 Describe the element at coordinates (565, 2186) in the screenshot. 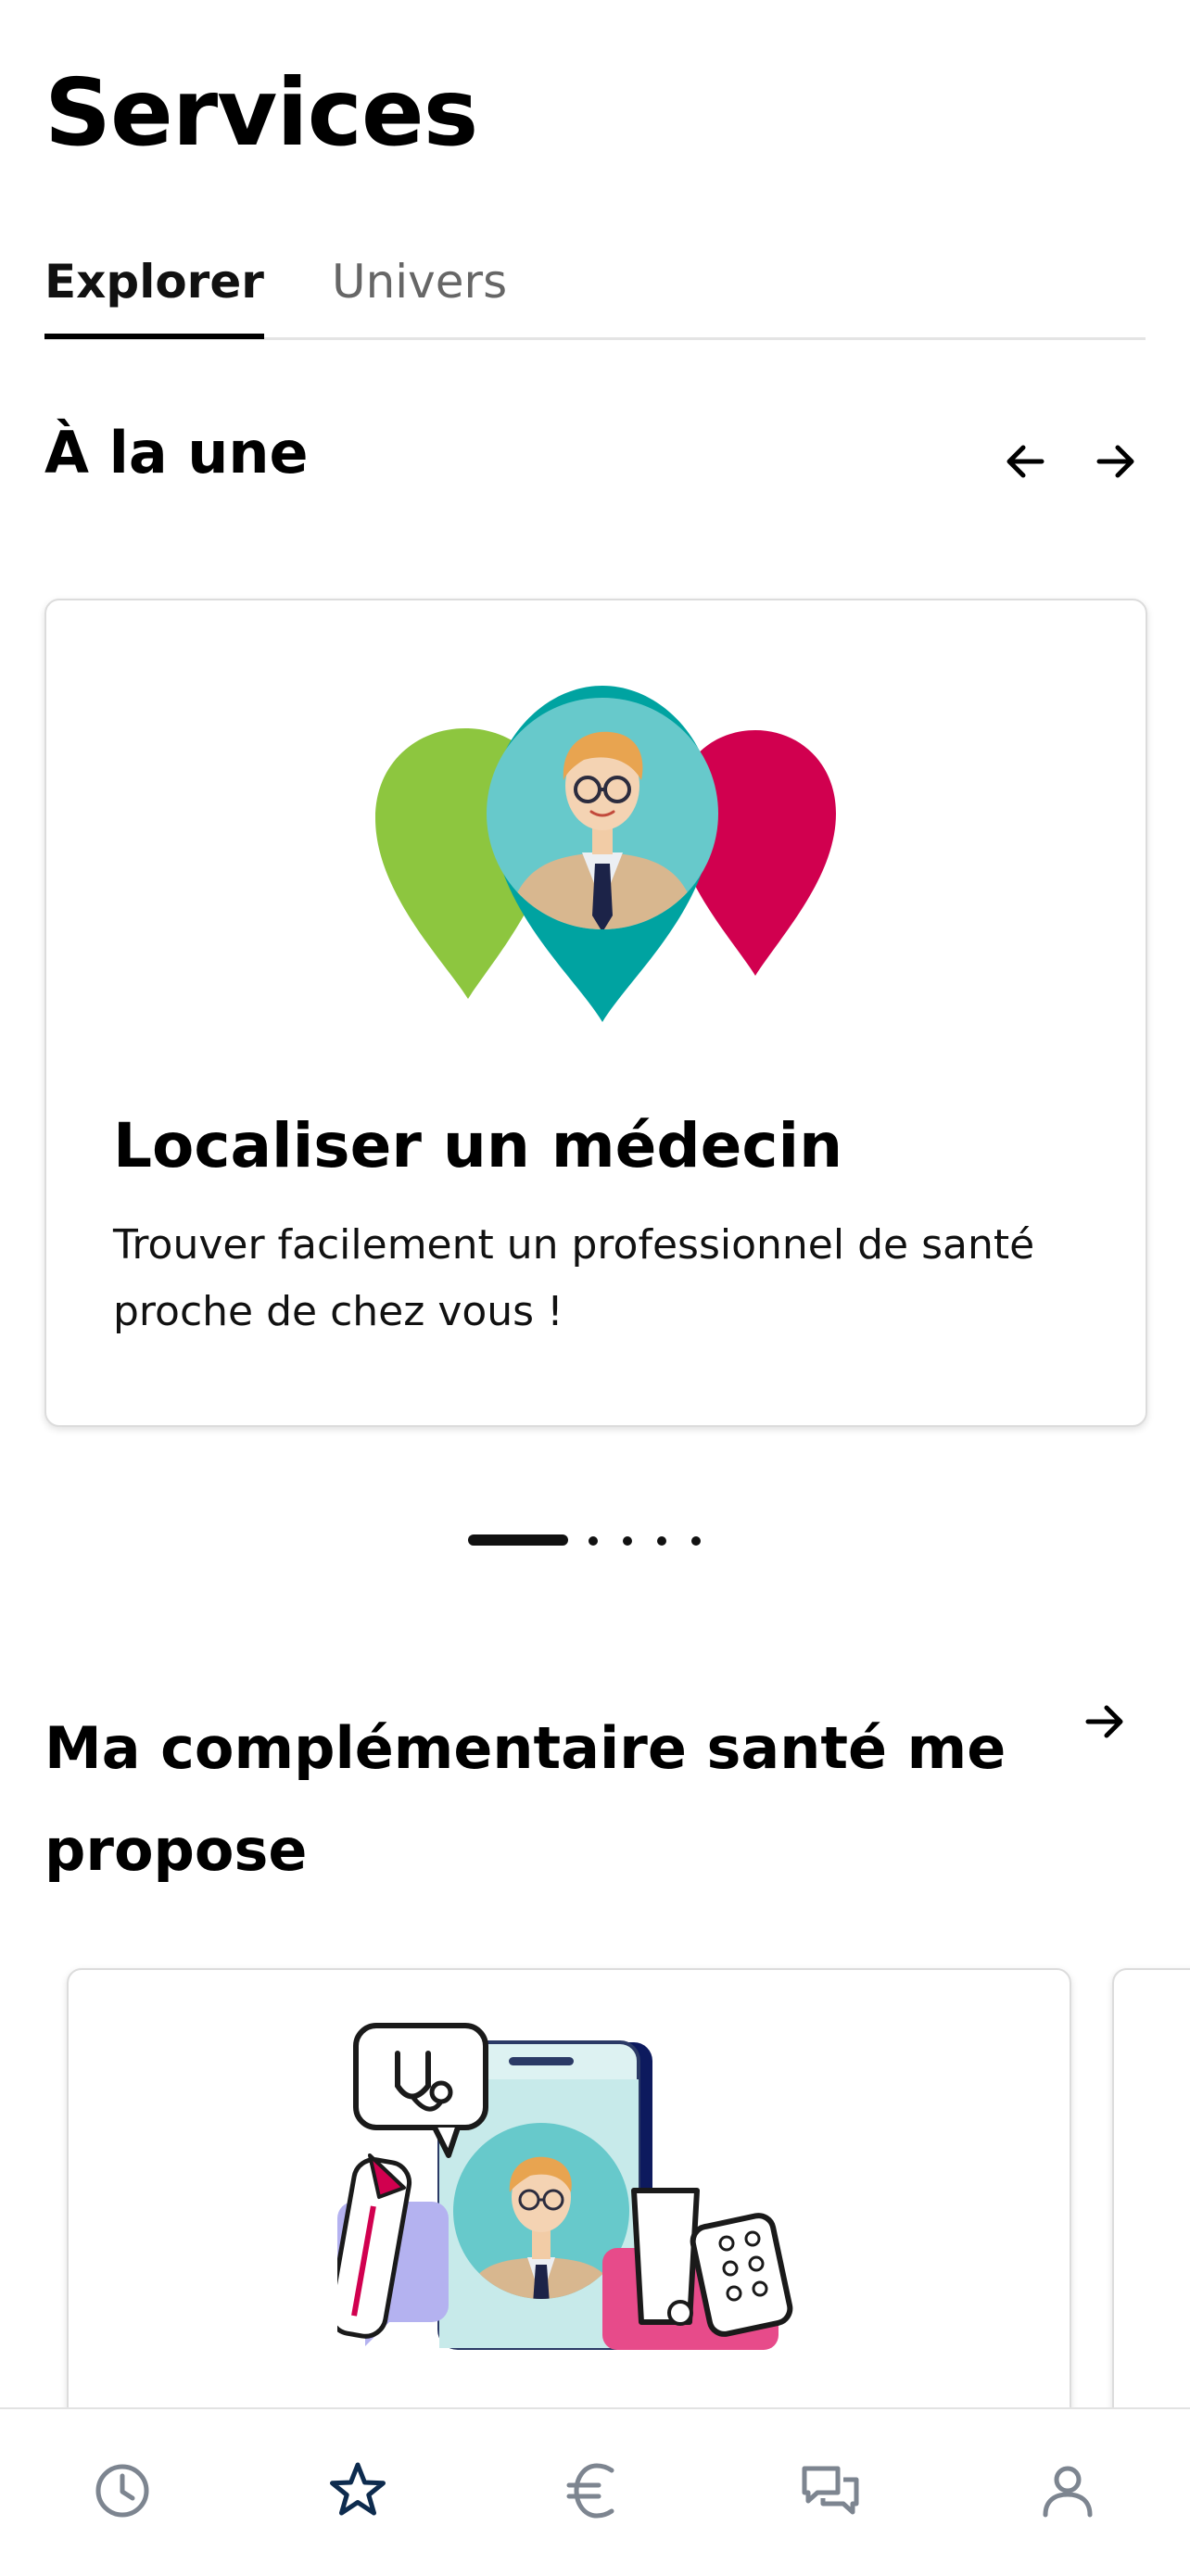

I see `teleconsultation-illustration` at that location.